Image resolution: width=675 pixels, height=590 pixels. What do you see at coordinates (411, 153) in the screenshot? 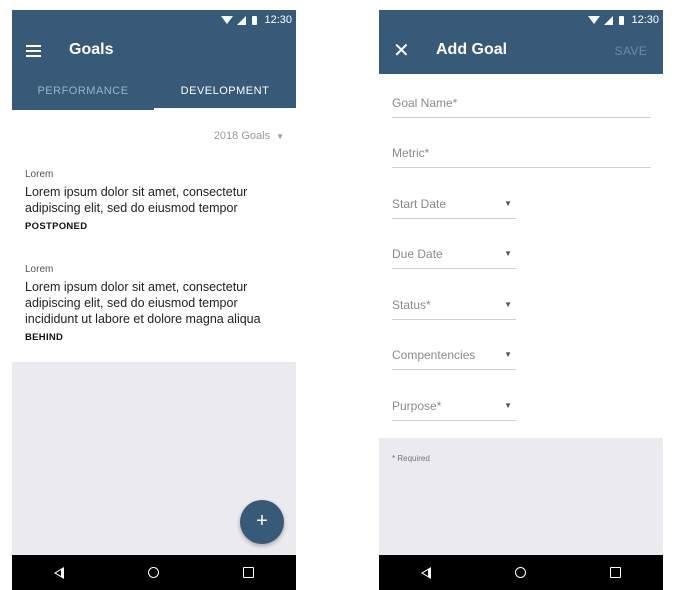
I see `metric-placeholder: Metric*` at bounding box center [411, 153].